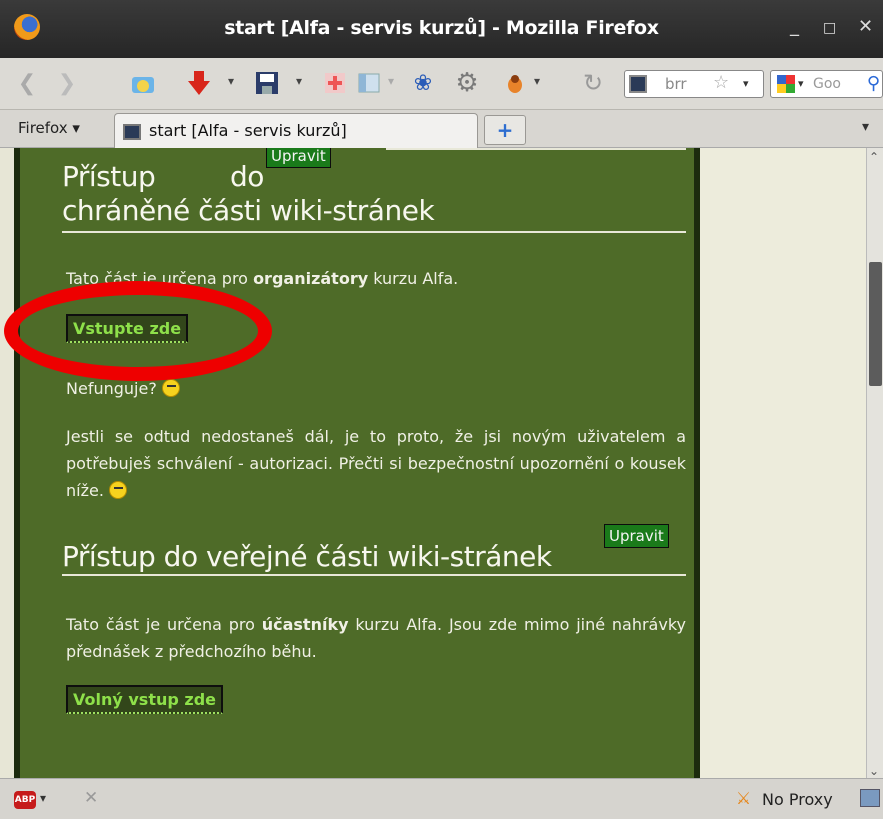  I want to click on section1-intro-suffix: kurzu Alfa., so click(416, 278).